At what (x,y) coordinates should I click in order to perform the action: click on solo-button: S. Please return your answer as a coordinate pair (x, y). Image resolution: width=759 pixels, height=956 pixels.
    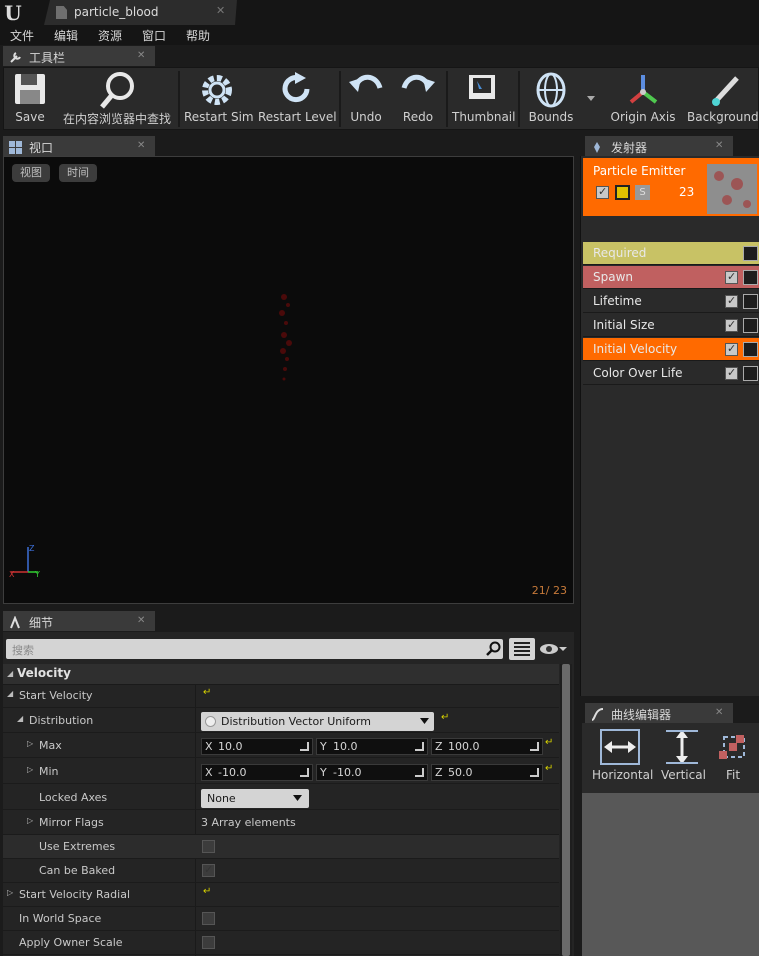
    Looking at the image, I should click on (642, 192).